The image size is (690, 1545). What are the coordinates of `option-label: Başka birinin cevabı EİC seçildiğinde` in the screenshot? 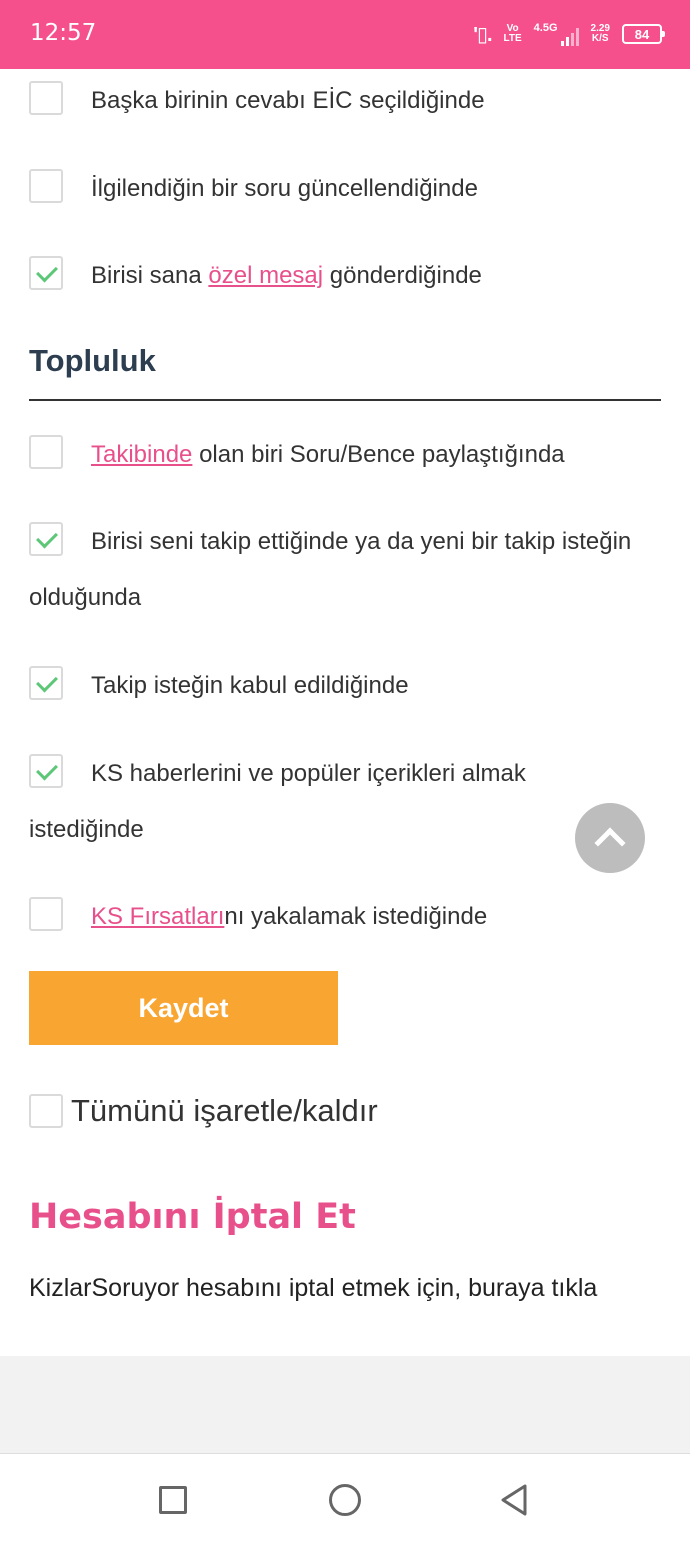 It's located at (288, 100).